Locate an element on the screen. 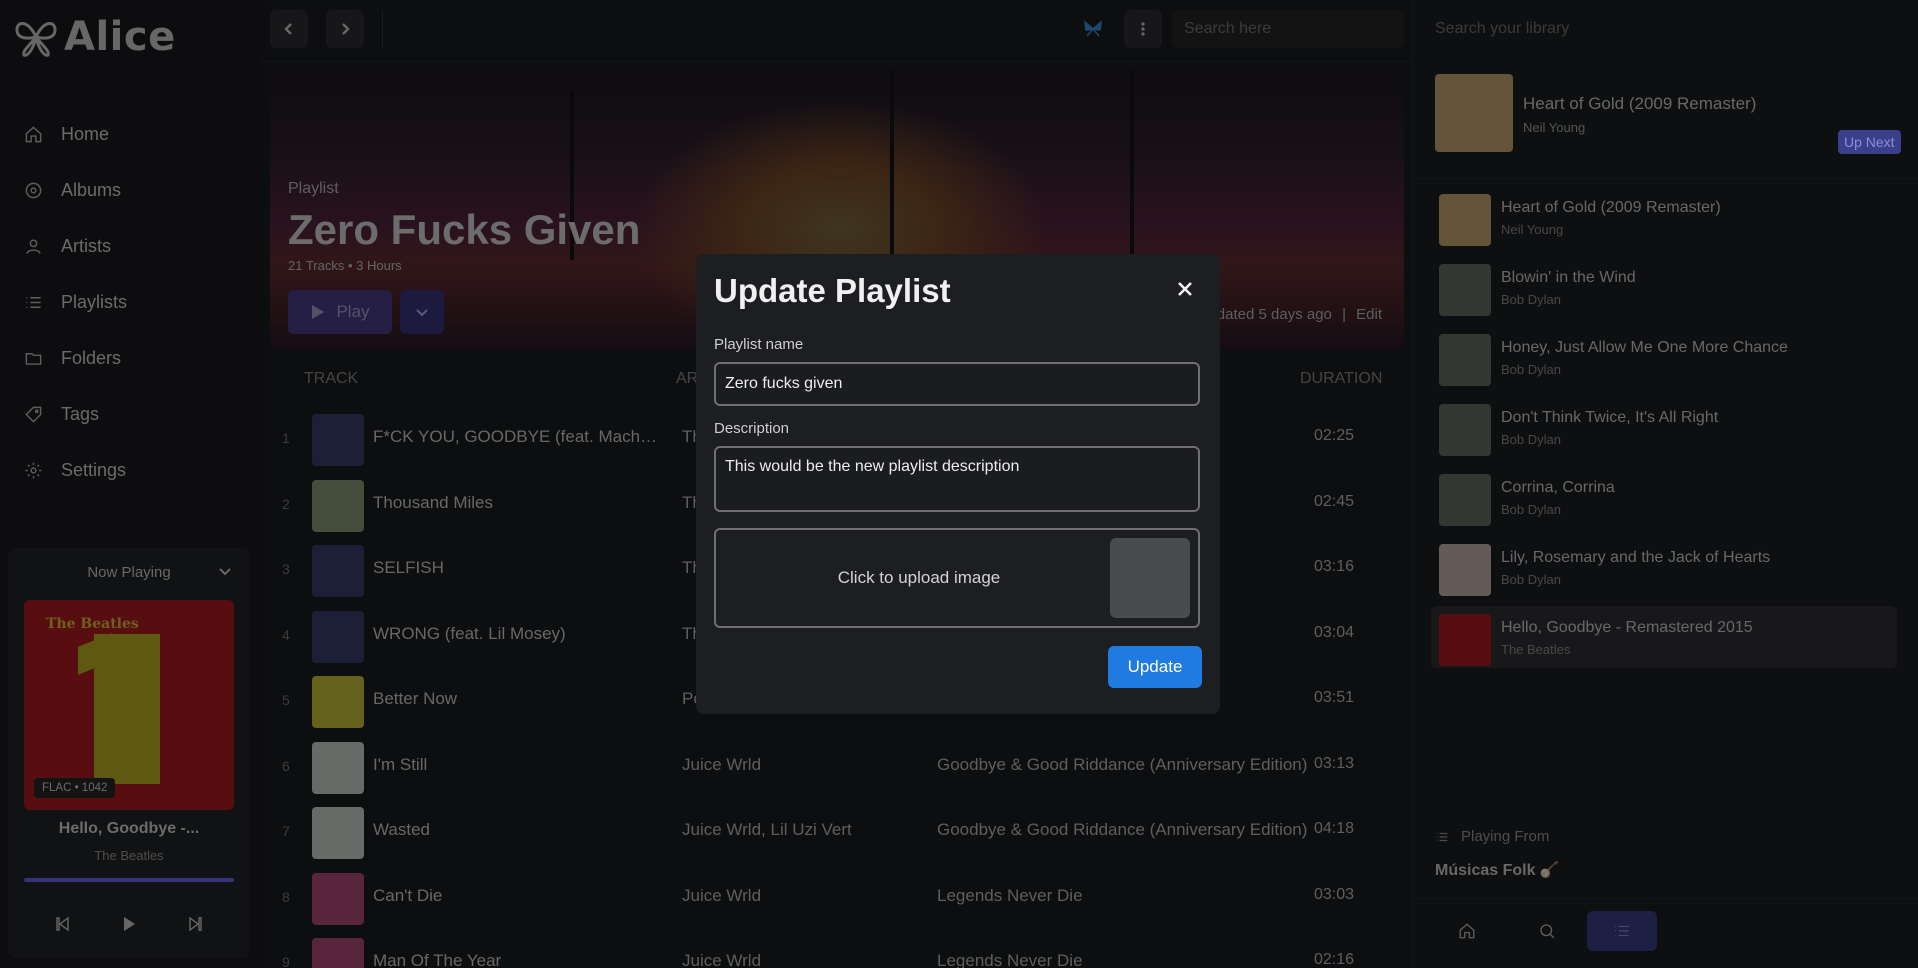  image-upload-dropzone: Click to upload image is located at coordinates (957, 578).